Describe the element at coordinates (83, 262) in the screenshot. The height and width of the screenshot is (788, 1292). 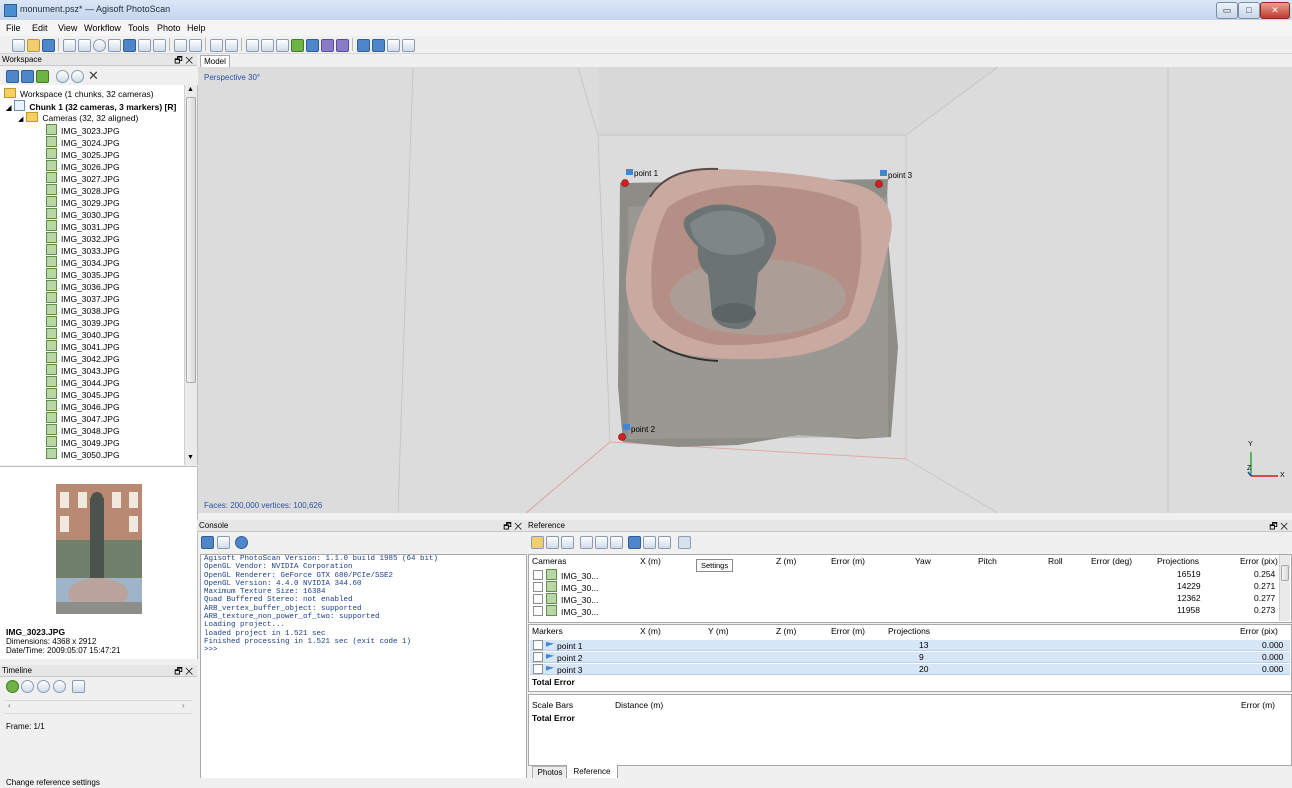
I see `camera-list-item: IMG_3034.JPG` at that location.